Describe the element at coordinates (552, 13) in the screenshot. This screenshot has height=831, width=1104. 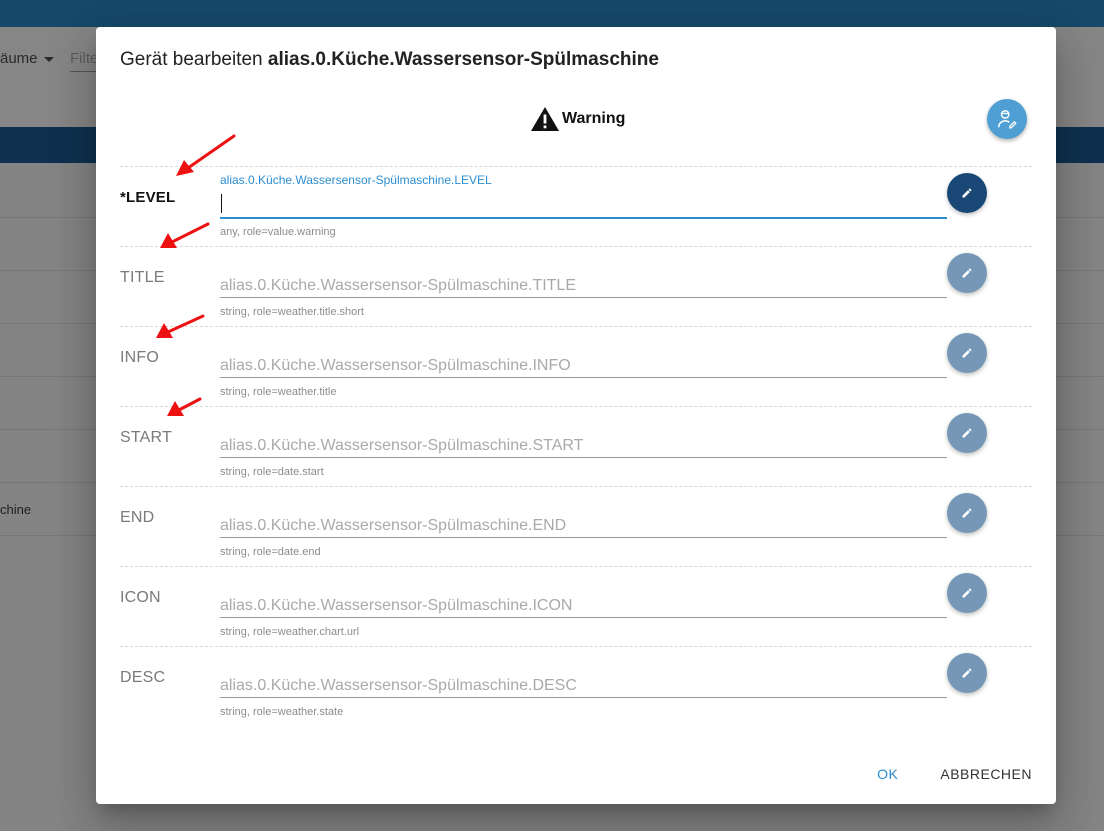
I see `app-topbar` at that location.